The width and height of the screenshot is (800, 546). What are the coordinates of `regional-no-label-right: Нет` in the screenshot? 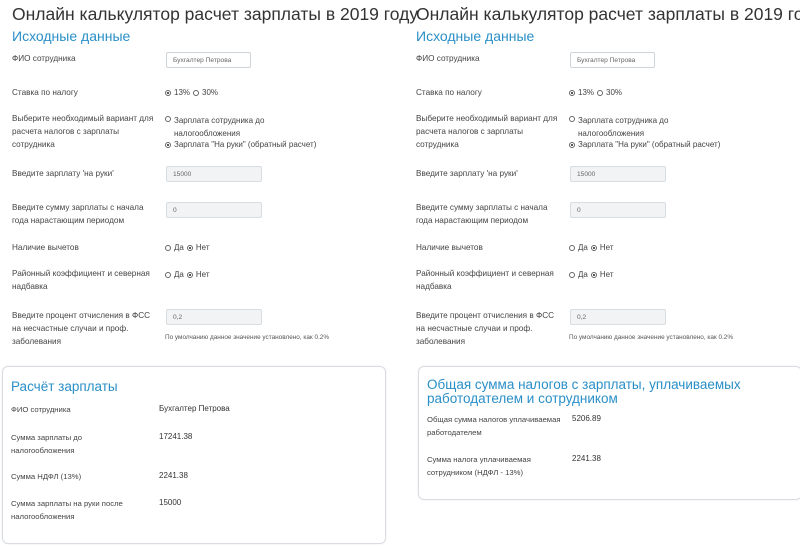 It's located at (606, 274).